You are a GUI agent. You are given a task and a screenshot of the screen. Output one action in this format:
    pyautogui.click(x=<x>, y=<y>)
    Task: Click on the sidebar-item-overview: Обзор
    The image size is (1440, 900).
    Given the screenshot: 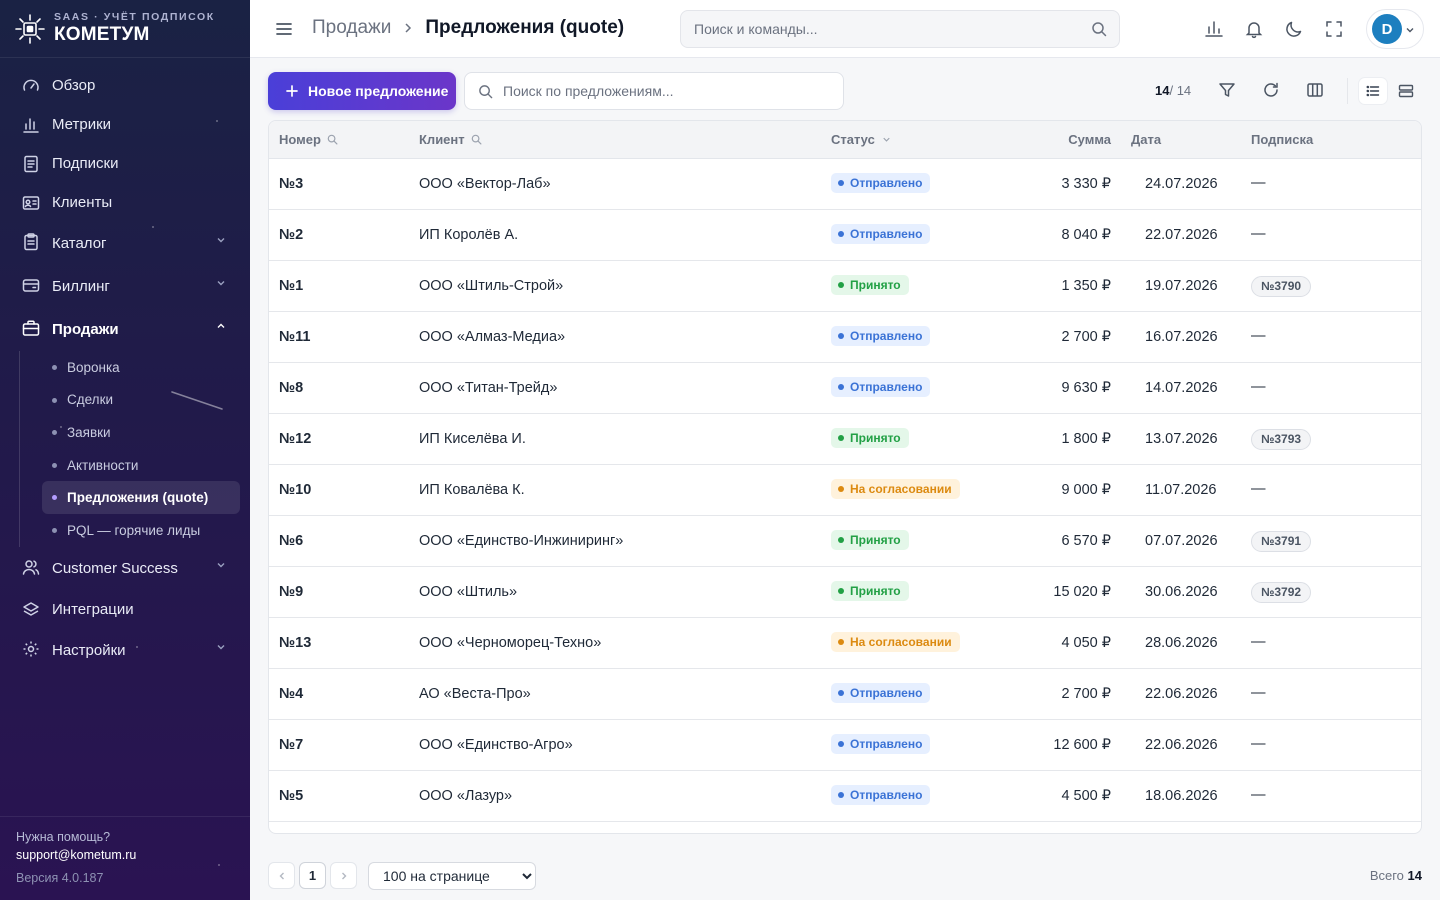 What is the action you would take?
    pyautogui.click(x=125, y=85)
    